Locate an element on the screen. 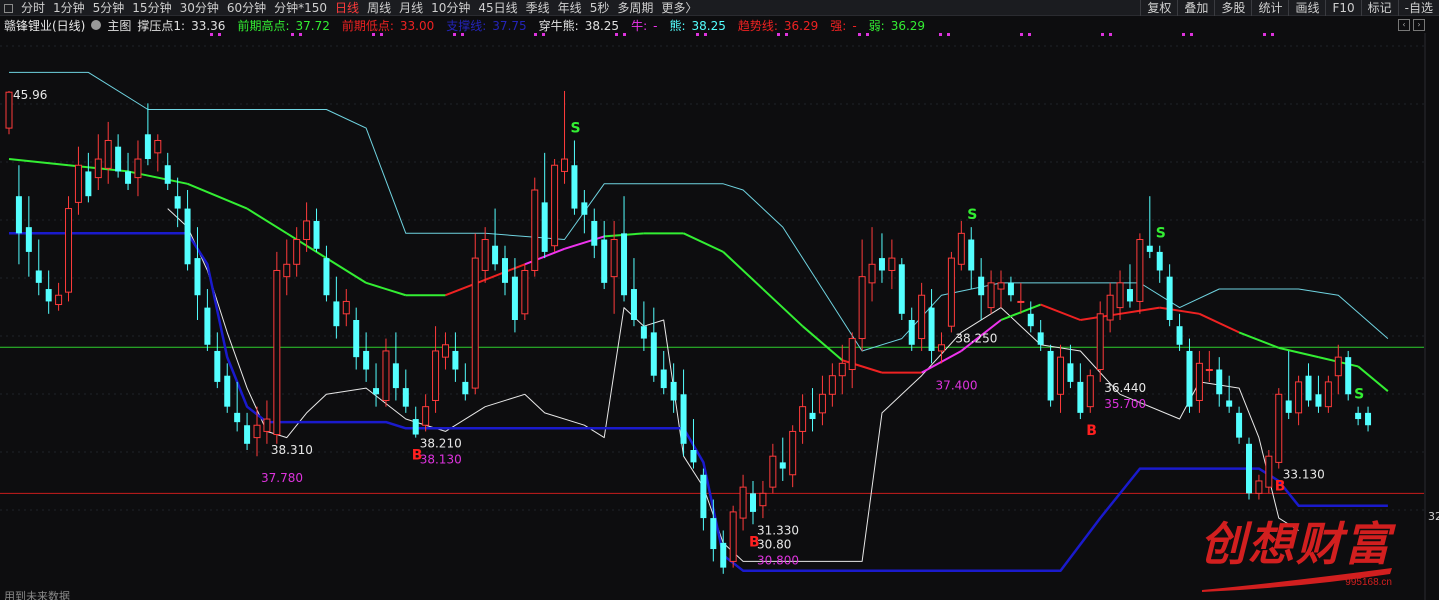 The image size is (1439, 600). value-label: 30.80 is located at coordinates (774, 544).